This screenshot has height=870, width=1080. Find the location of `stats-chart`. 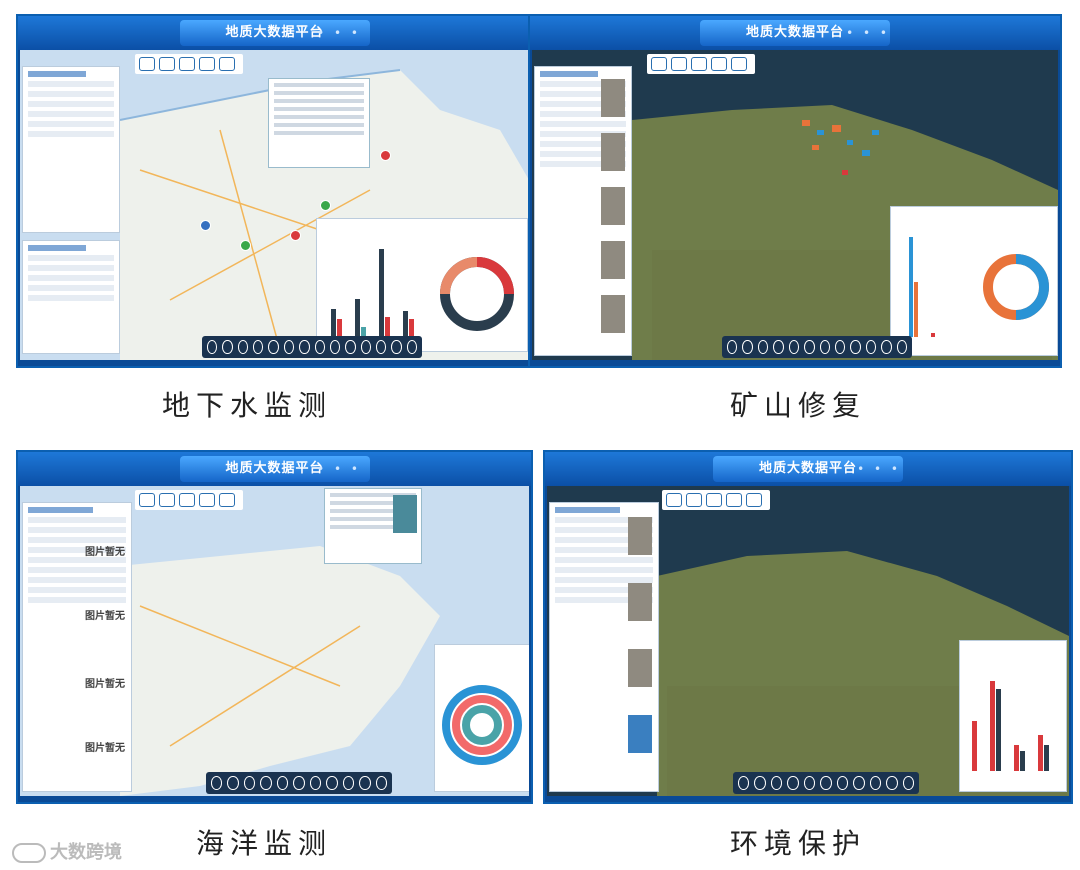

stats-chart is located at coordinates (422, 285).